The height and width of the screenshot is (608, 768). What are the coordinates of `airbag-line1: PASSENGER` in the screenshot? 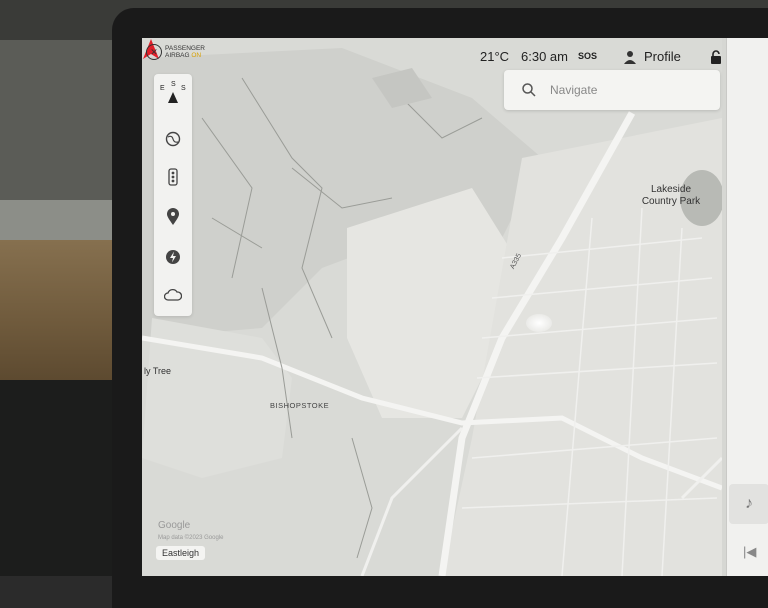 It's located at (185, 48).